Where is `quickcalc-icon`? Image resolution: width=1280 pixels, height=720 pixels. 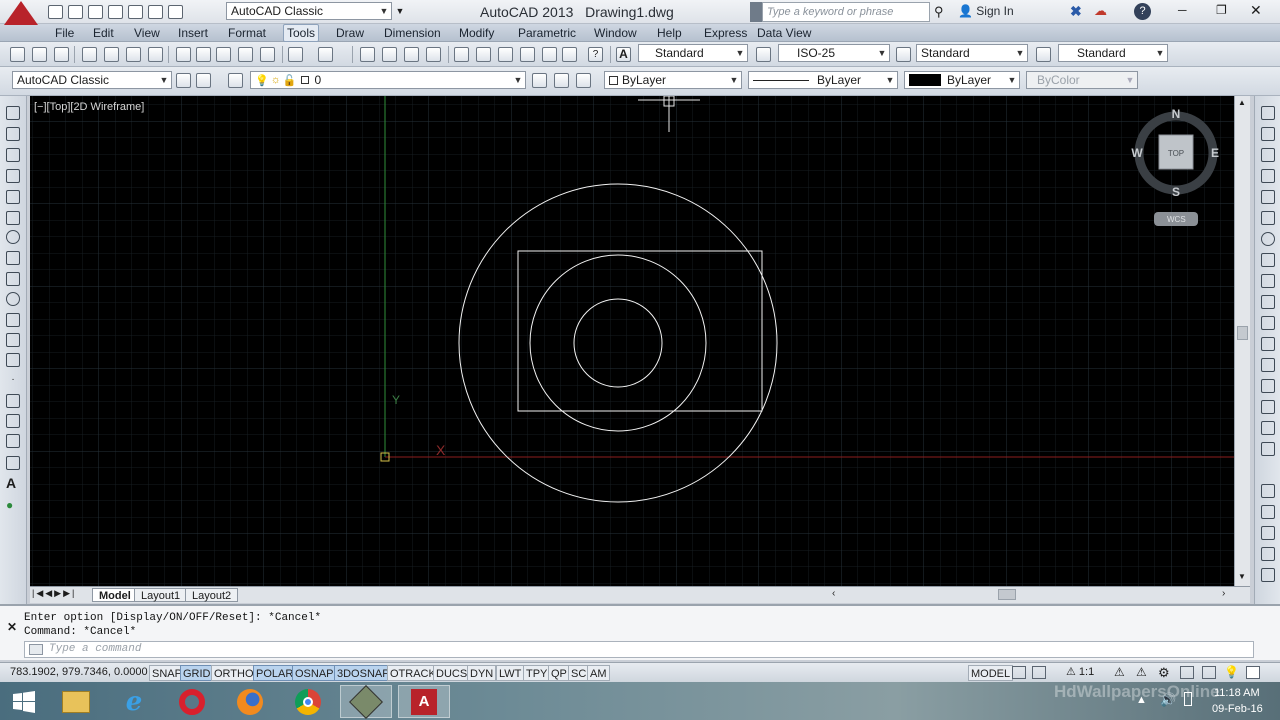 quickcalc-icon is located at coordinates (569, 54).